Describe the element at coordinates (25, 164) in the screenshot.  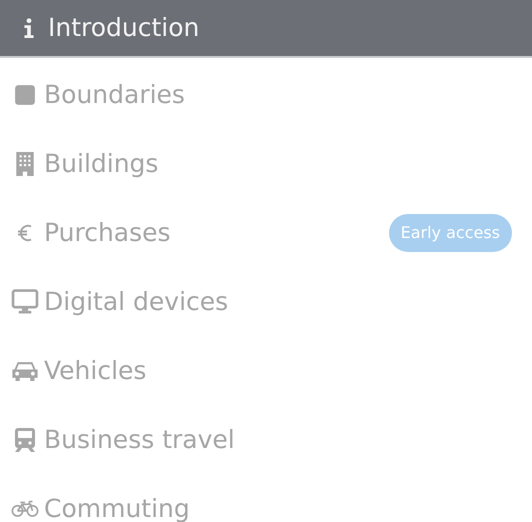
I see `building-icon` at that location.